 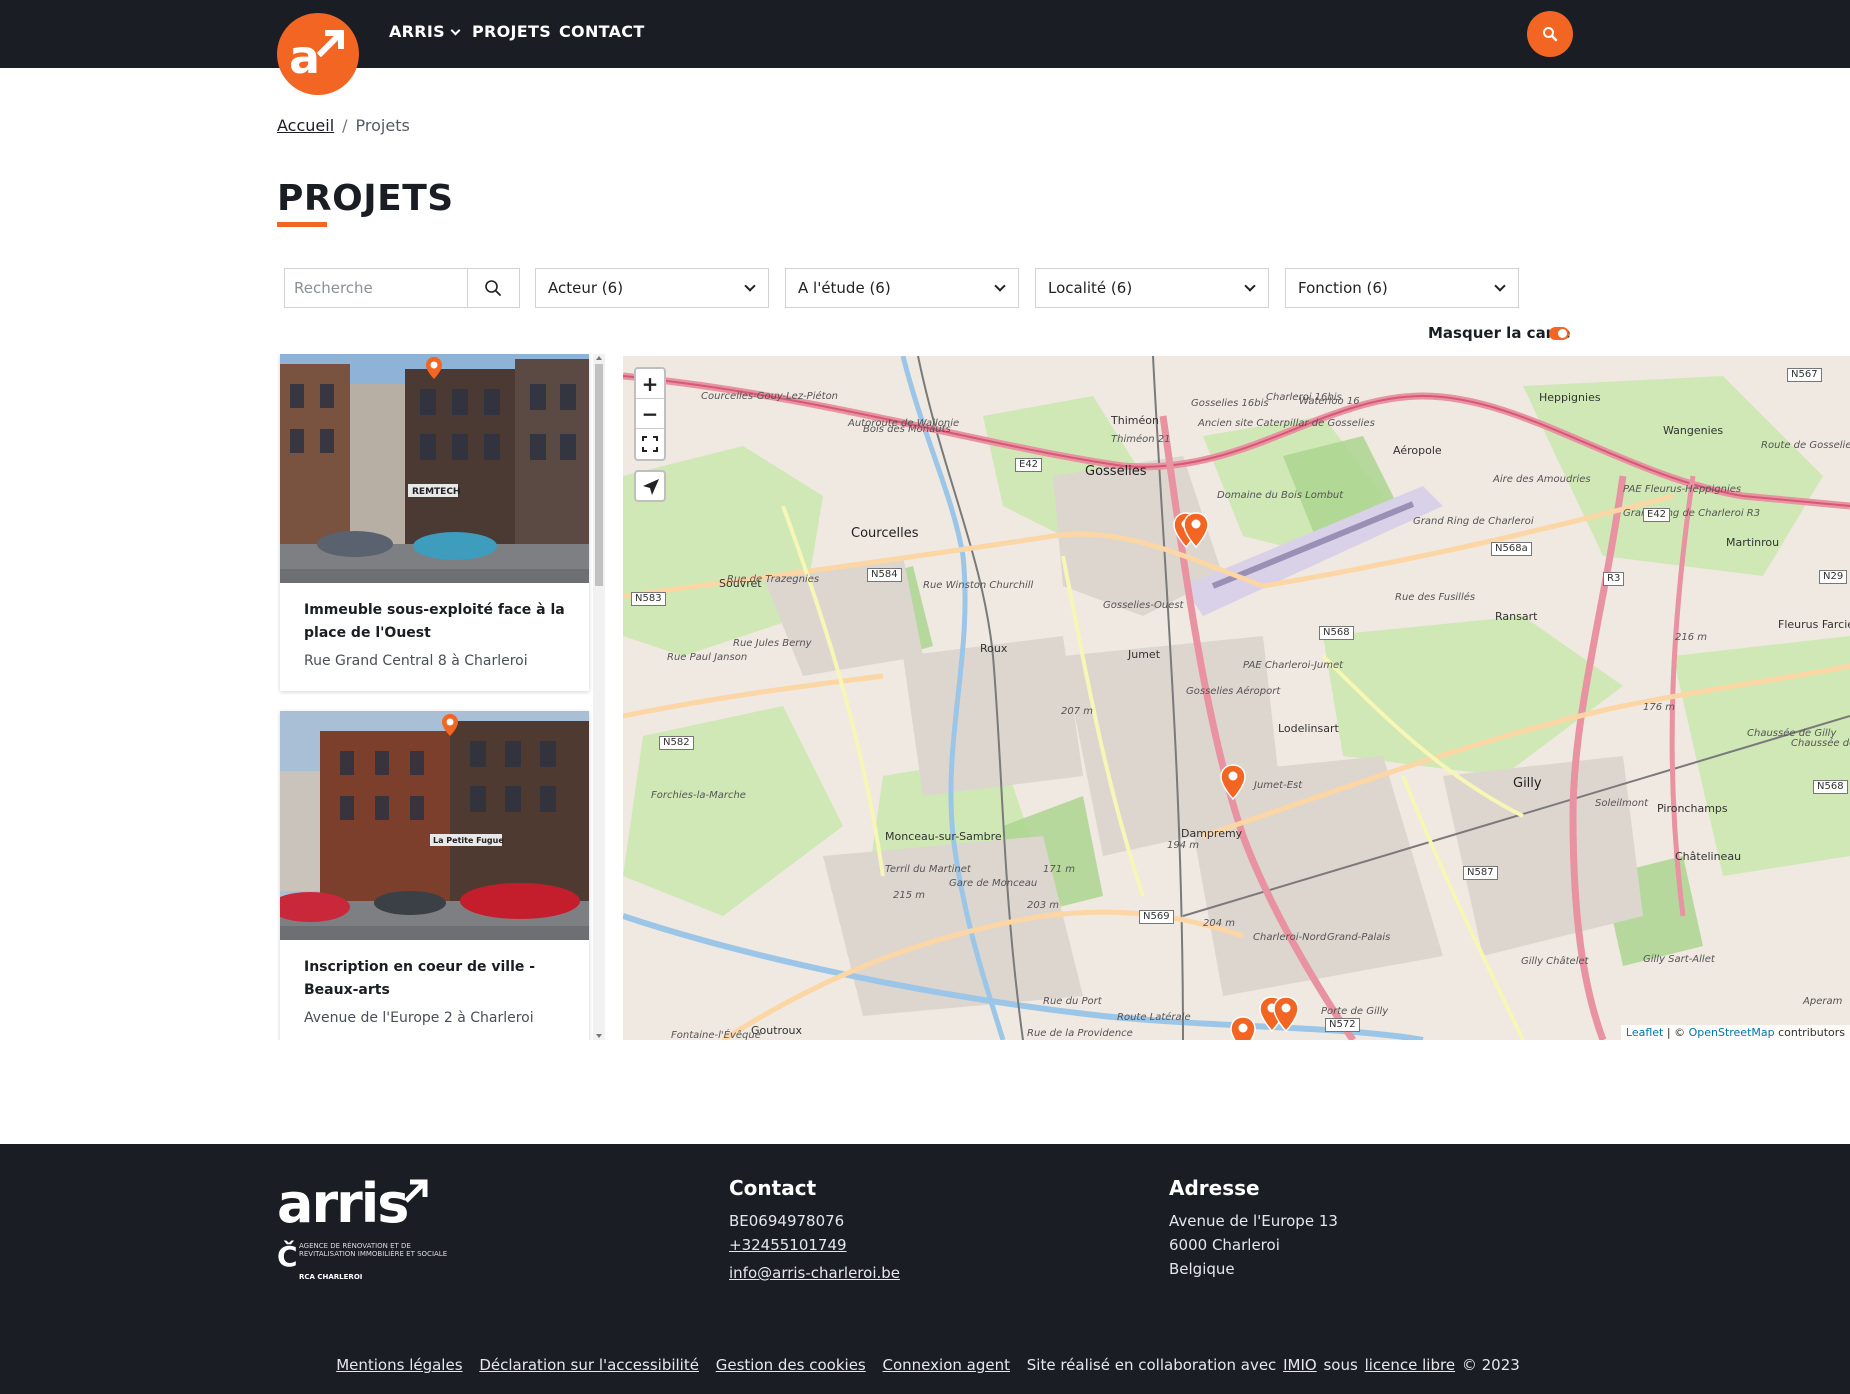 I want to click on footer-link-imio: IMIO, so click(x=1300, y=1365).